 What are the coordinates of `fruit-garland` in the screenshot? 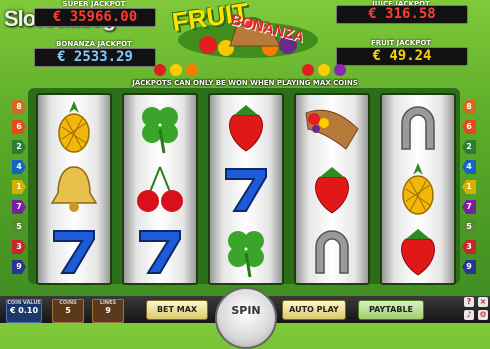 It's located at (250, 70).